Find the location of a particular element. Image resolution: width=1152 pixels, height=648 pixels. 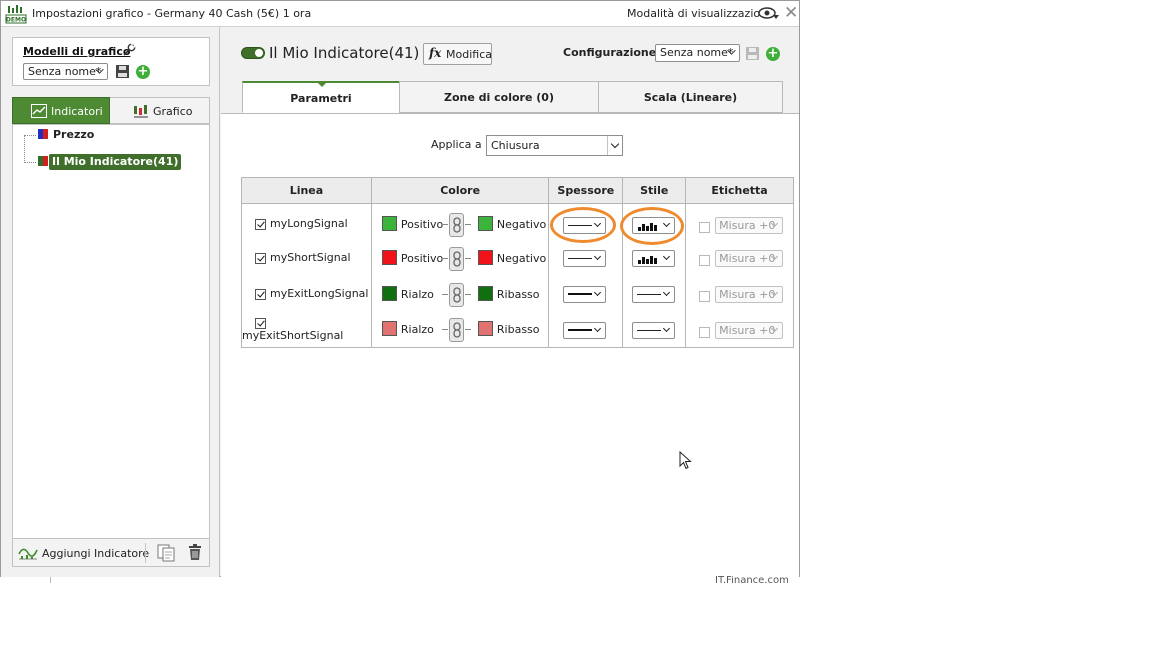

tree-item-indicator: Il Mio Indicatore(41) is located at coordinates (115, 162).